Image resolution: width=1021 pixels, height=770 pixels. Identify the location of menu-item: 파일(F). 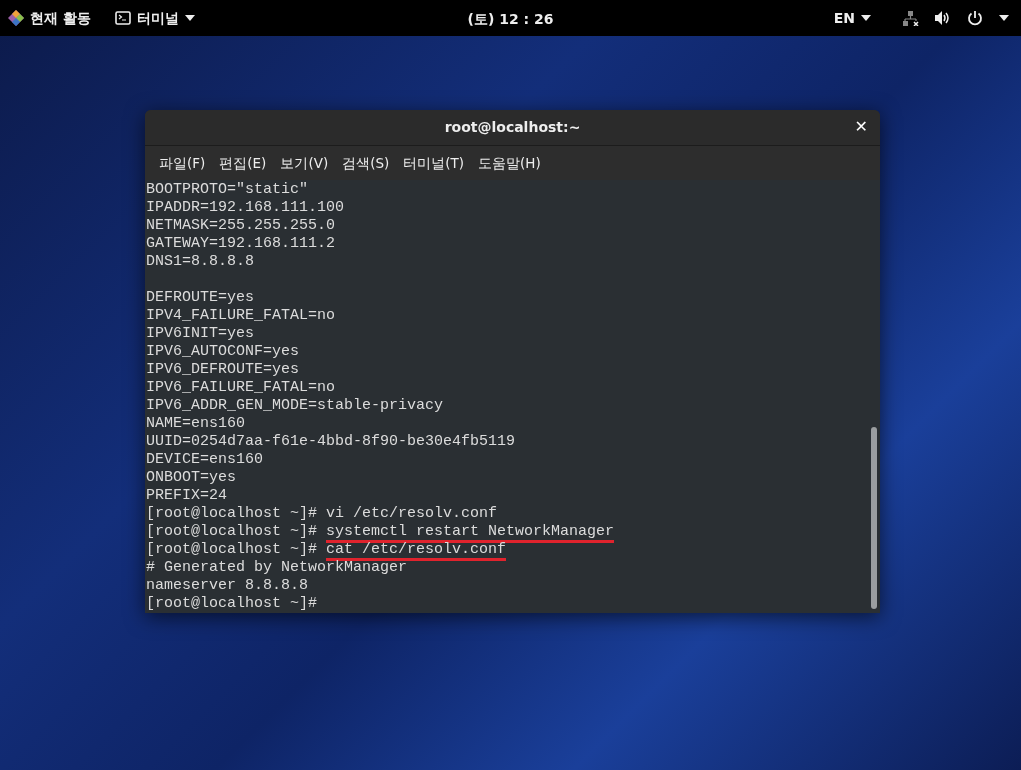
(182, 163).